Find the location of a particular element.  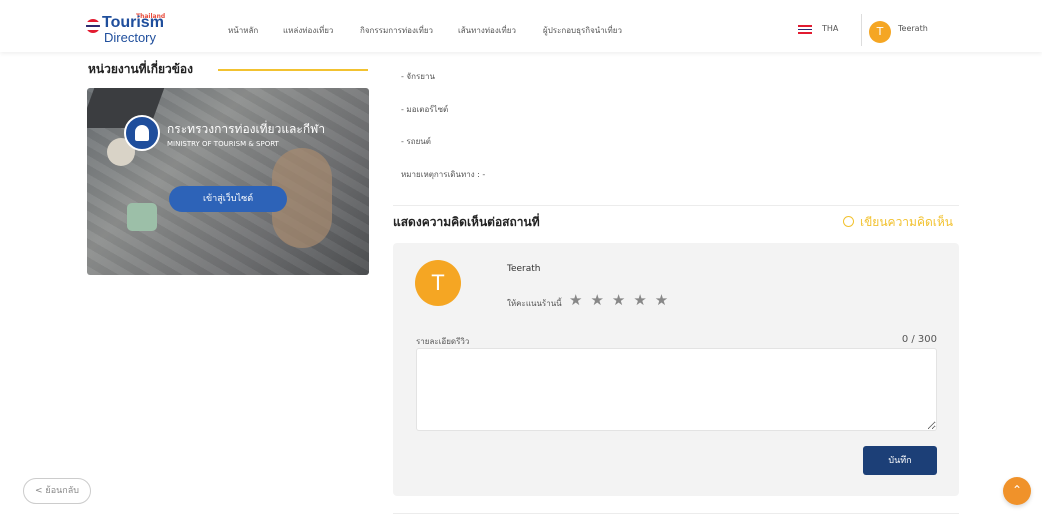

nav-routes: เส้นทางท่องเที่ยว is located at coordinates (487, 30).